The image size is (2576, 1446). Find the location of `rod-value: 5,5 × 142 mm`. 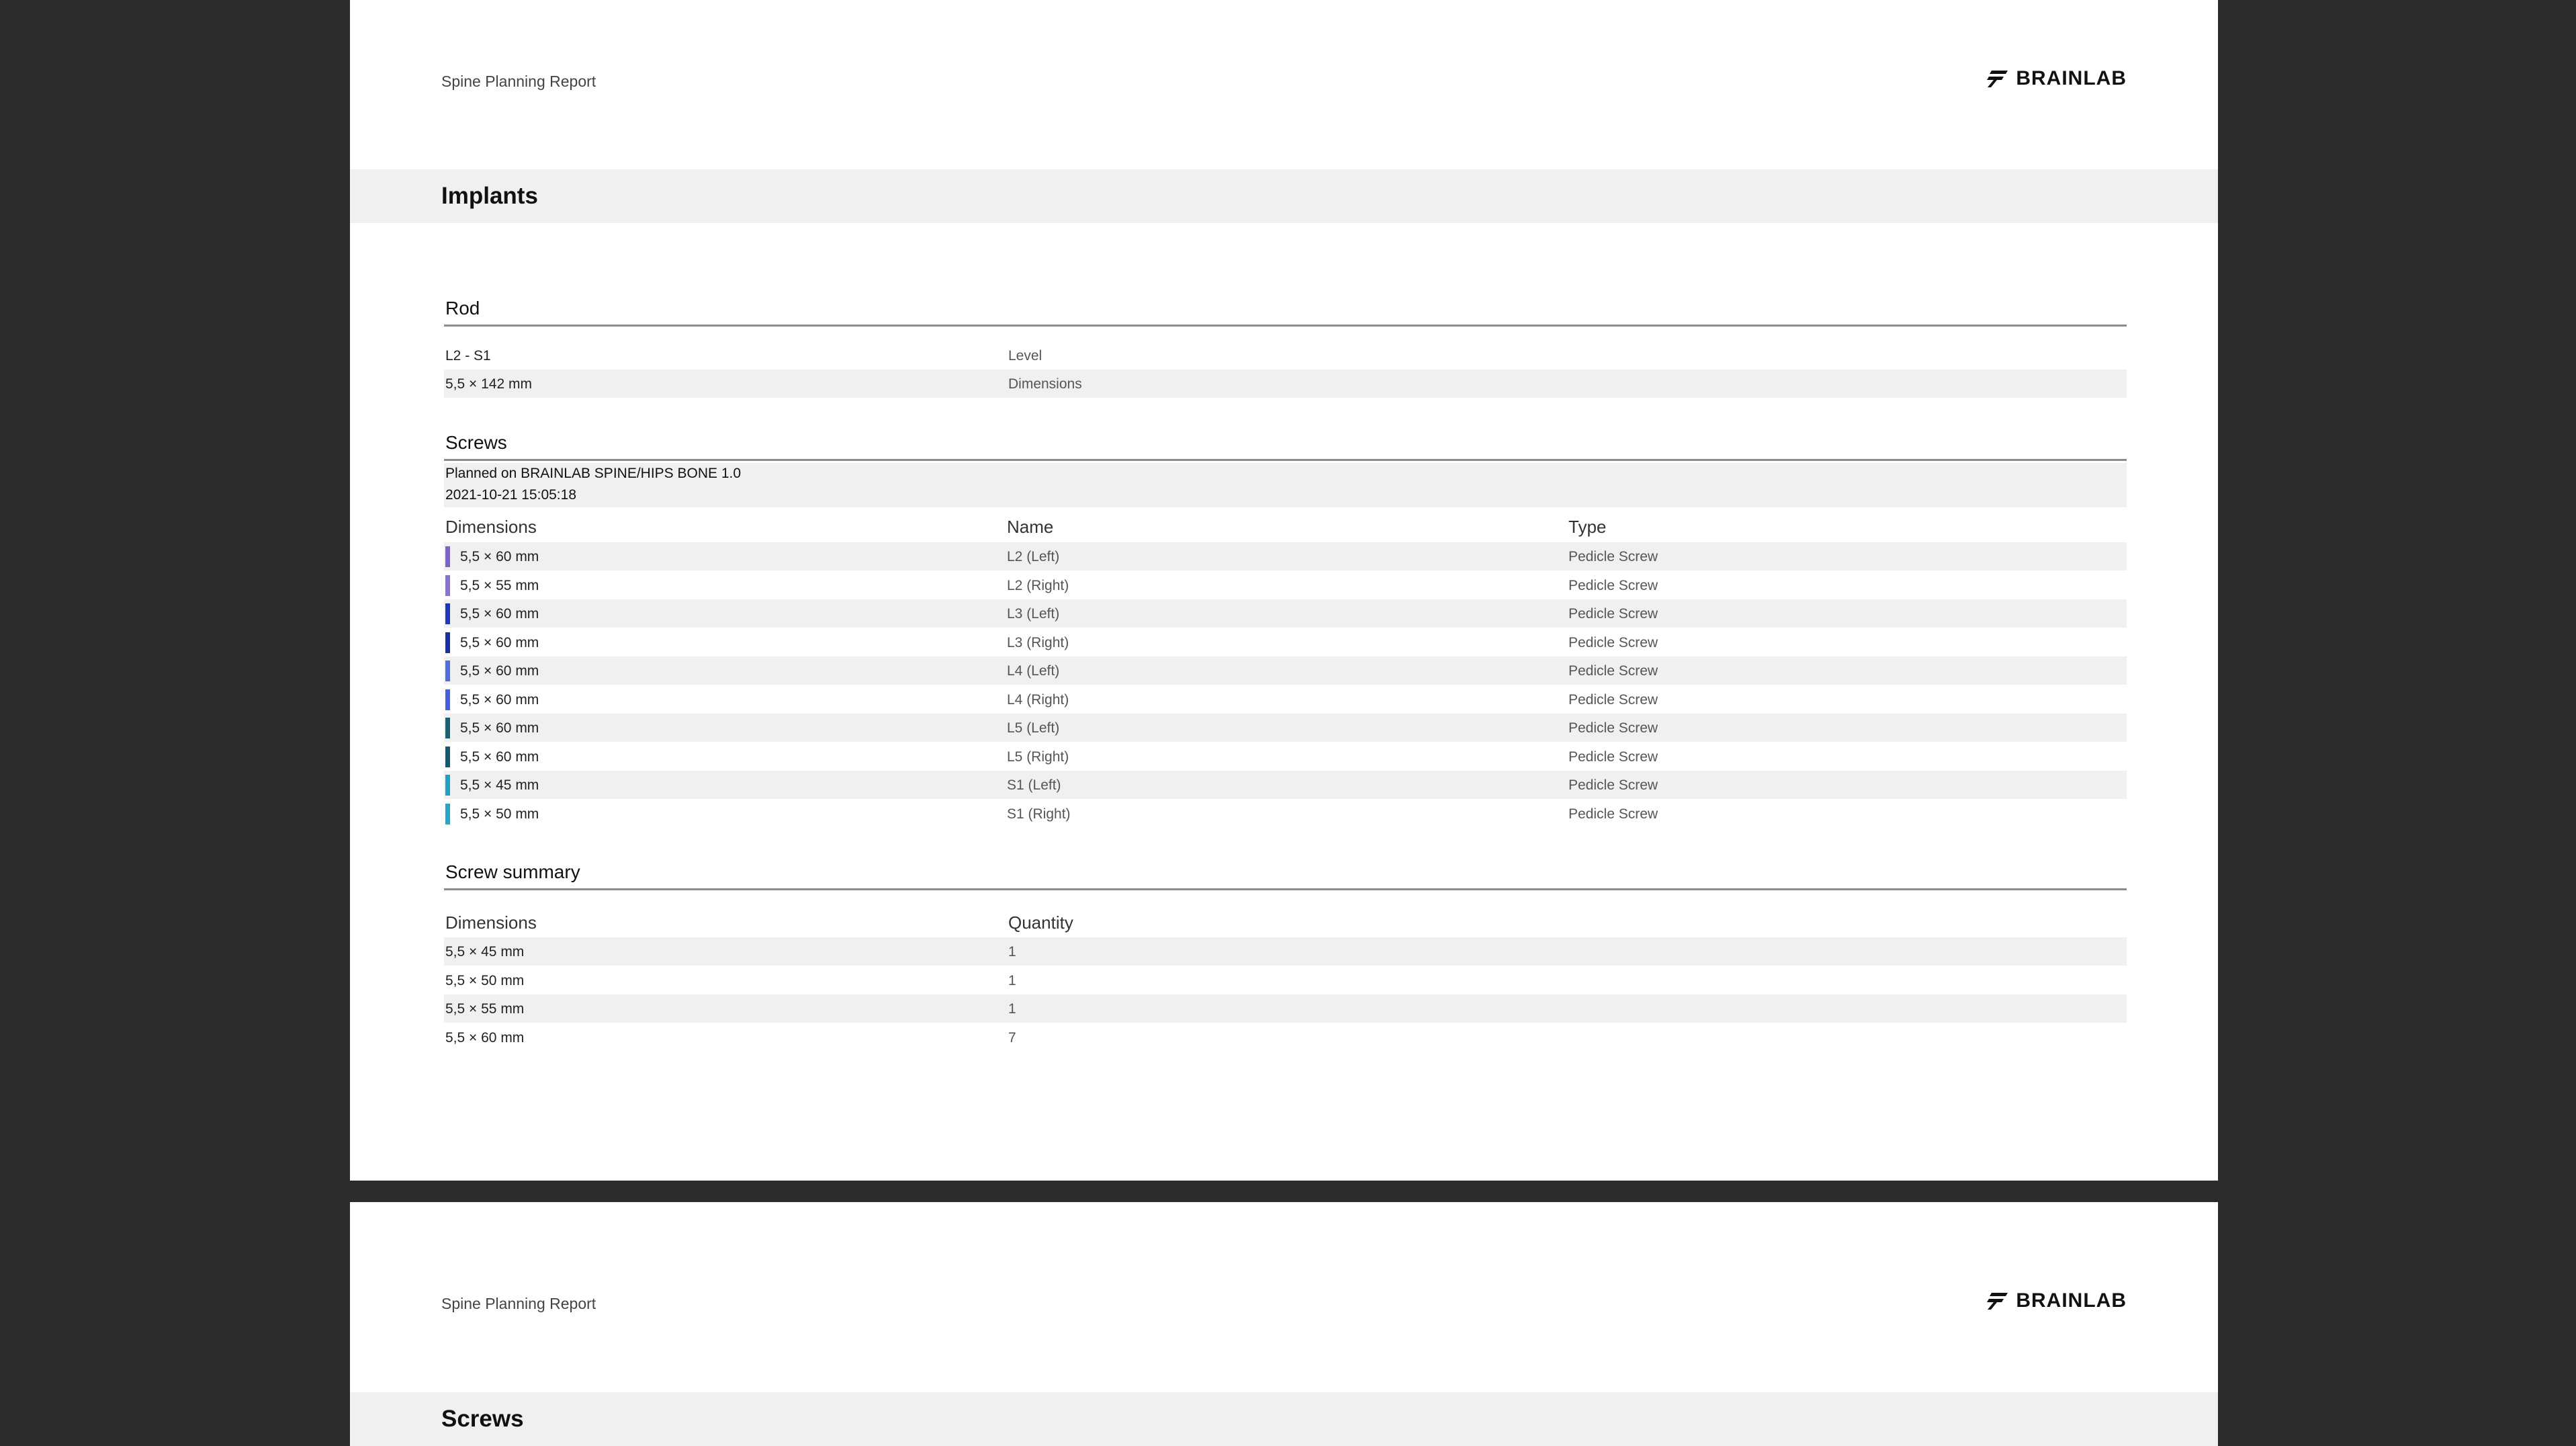

rod-value: 5,5 × 142 mm is located at coordinates (489, 384).